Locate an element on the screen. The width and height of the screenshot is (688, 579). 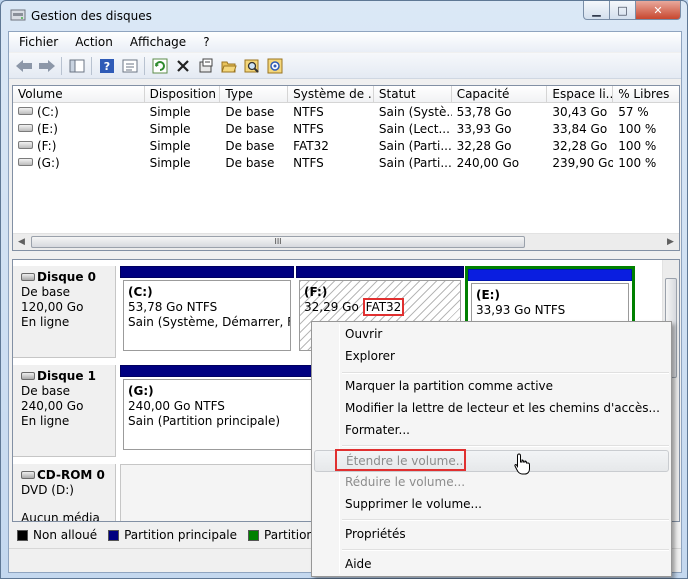
forward-arrow-icon is located at coordinates (46, 65).